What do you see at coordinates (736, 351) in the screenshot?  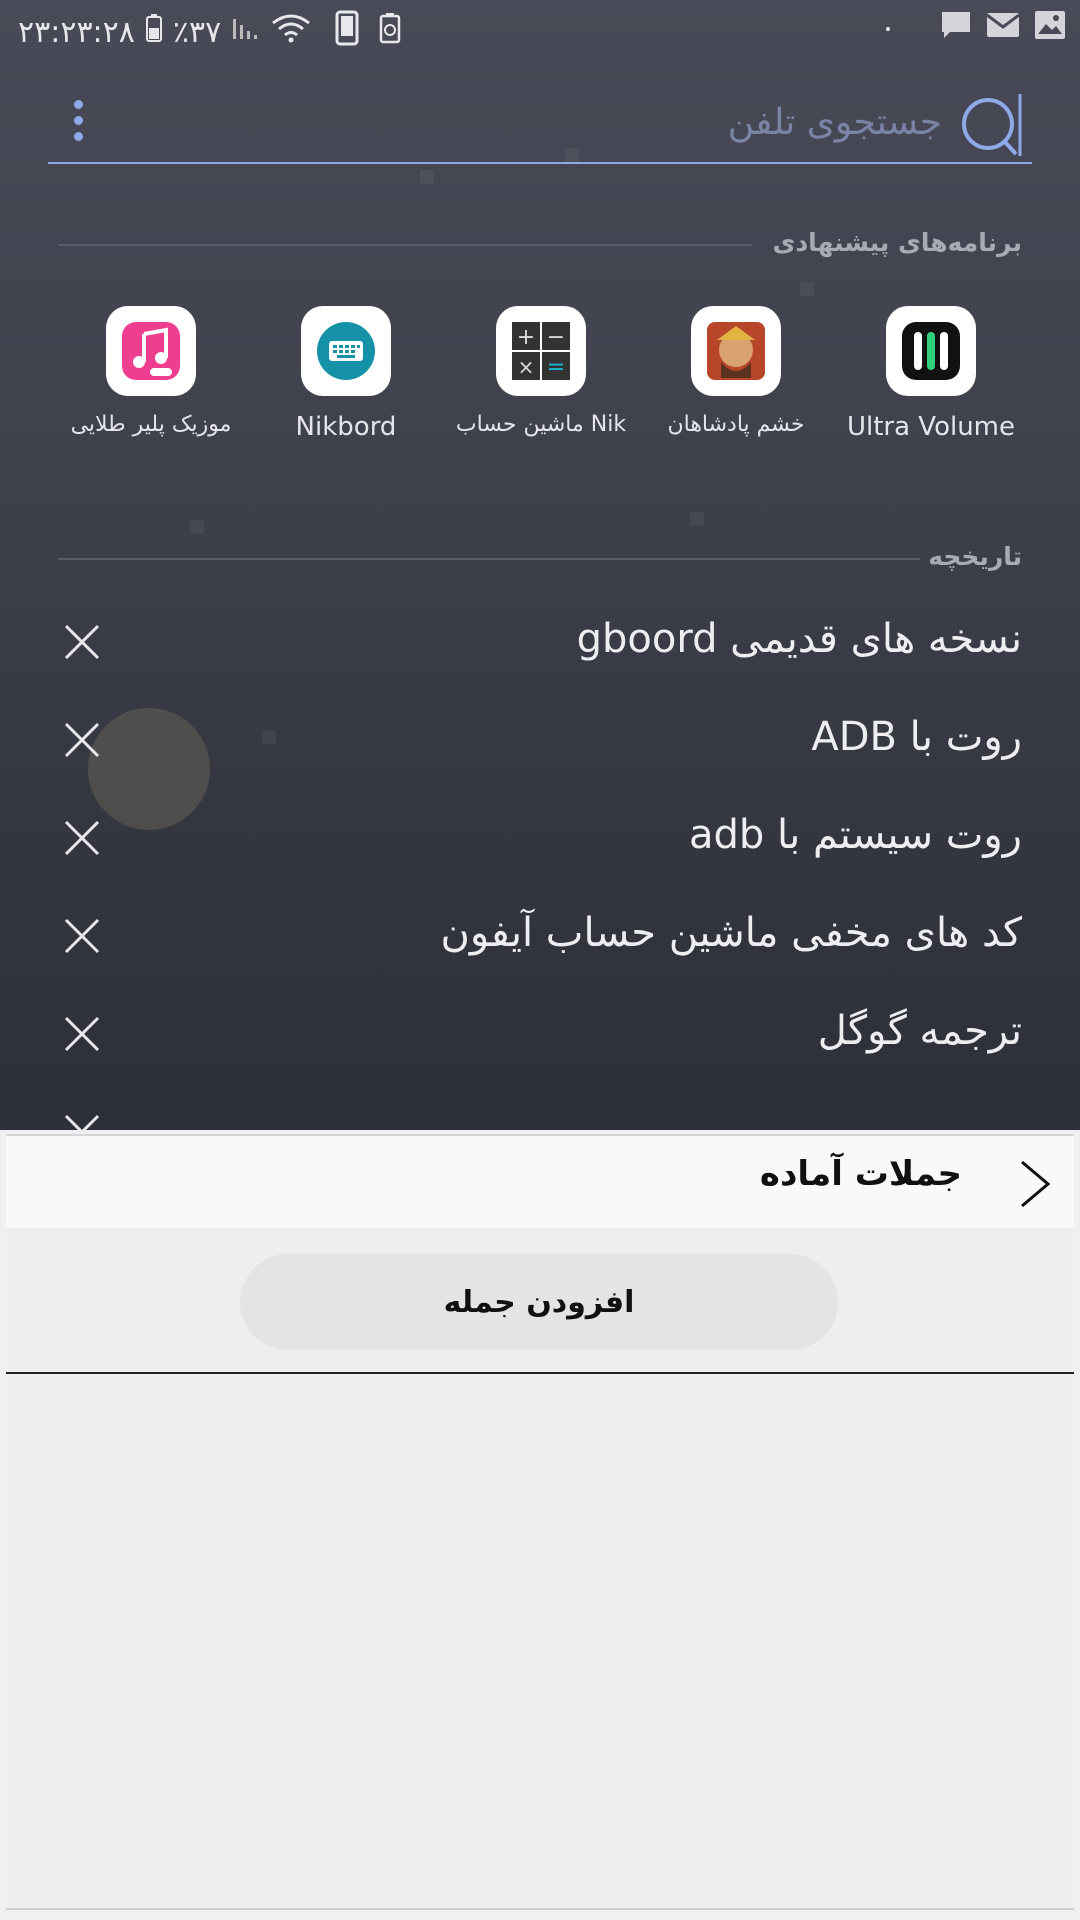 I see `game-icon` at bounding box center [736, 351].